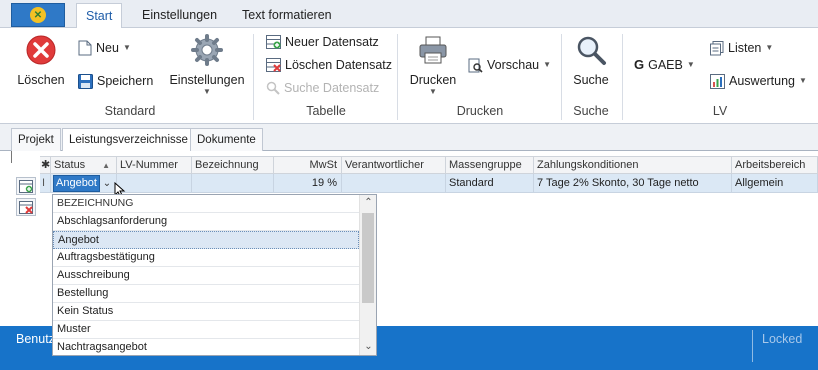  I want to click on arbeitsbereich-cell: Allgemein, so click(775, 183).